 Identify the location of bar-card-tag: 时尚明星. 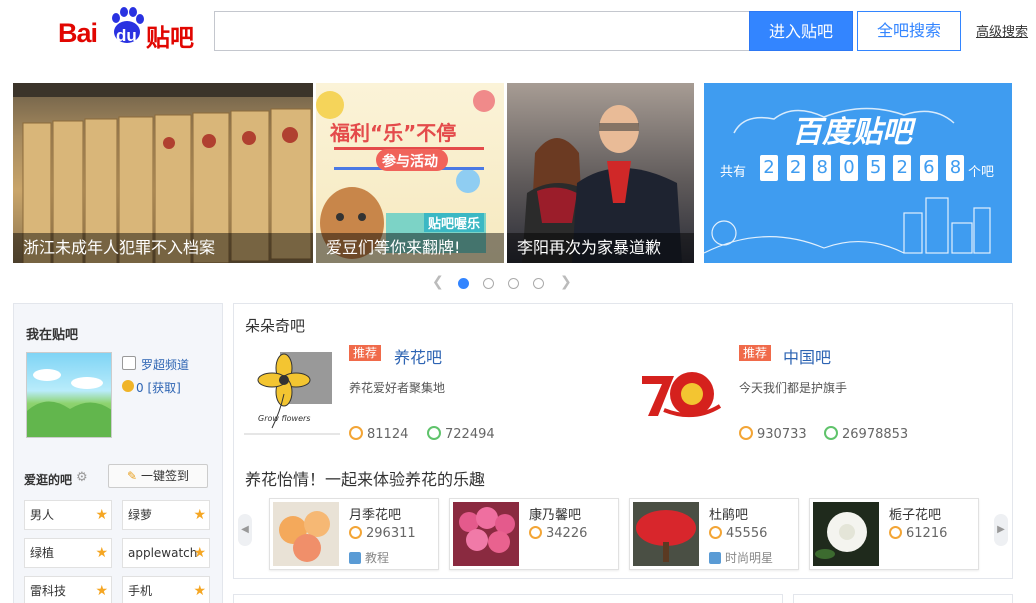
(741, 557).